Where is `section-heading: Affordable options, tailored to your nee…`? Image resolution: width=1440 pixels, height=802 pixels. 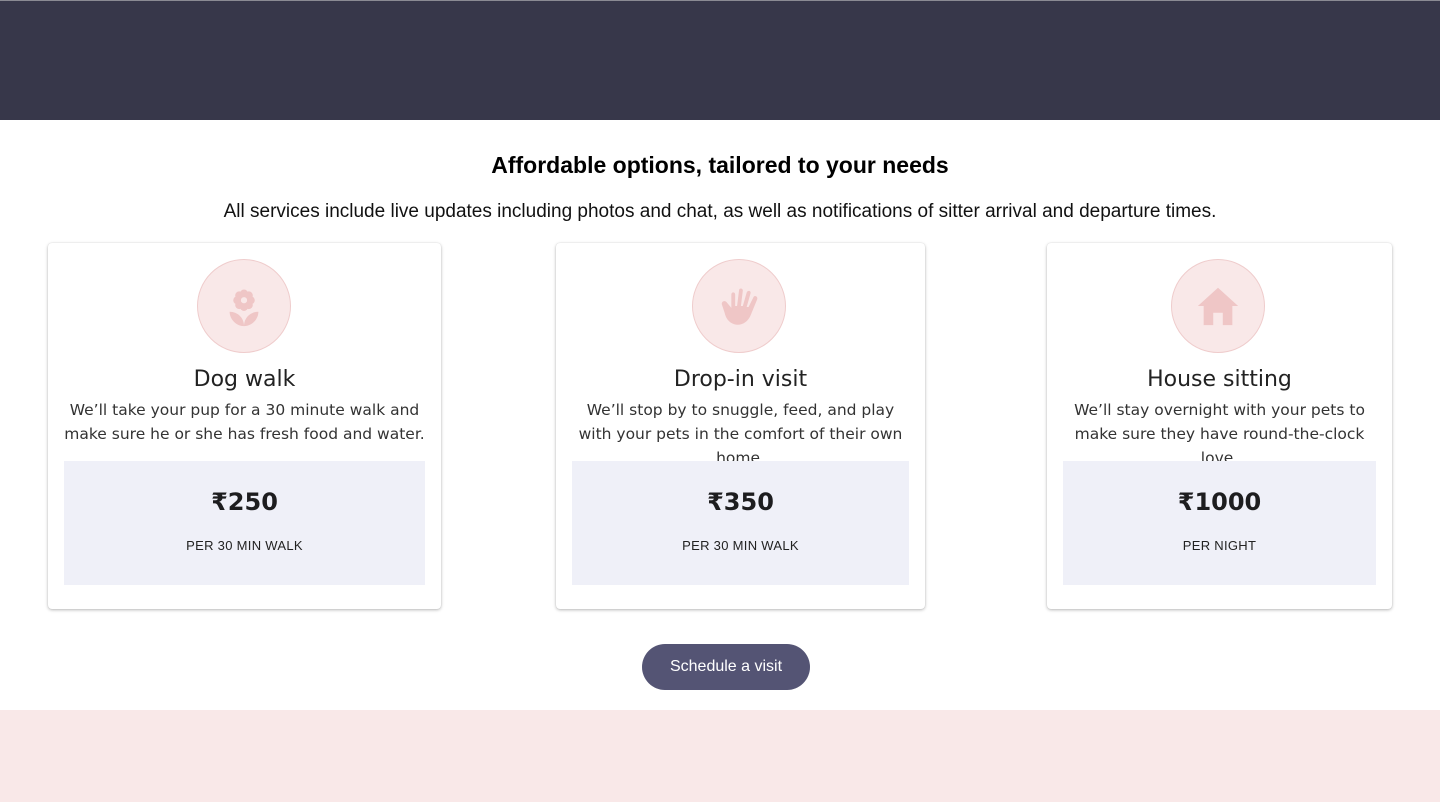
section-heading: Affordable options, tailored to your nee… is located at coordinates (720, 165).